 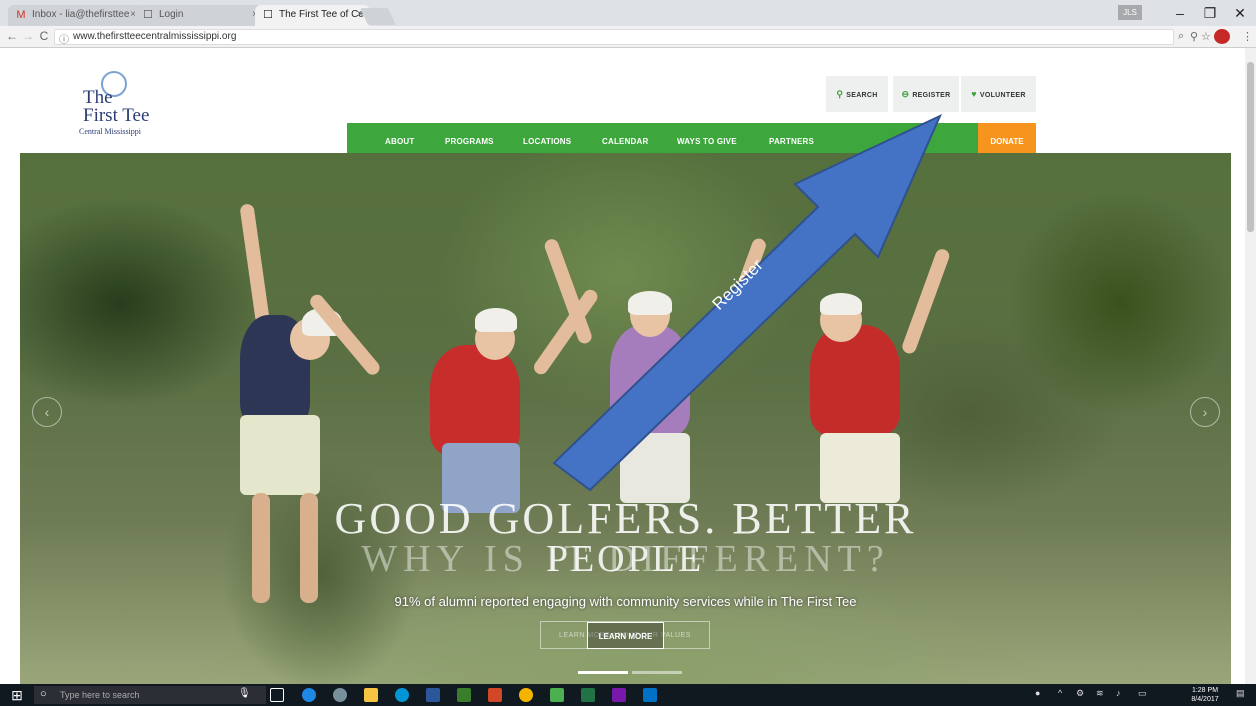 What do you see at coordinates (110, 131) in the screenshot?
I see `logo-line-3: Central Mississippi` at bounding box center [110, 131].